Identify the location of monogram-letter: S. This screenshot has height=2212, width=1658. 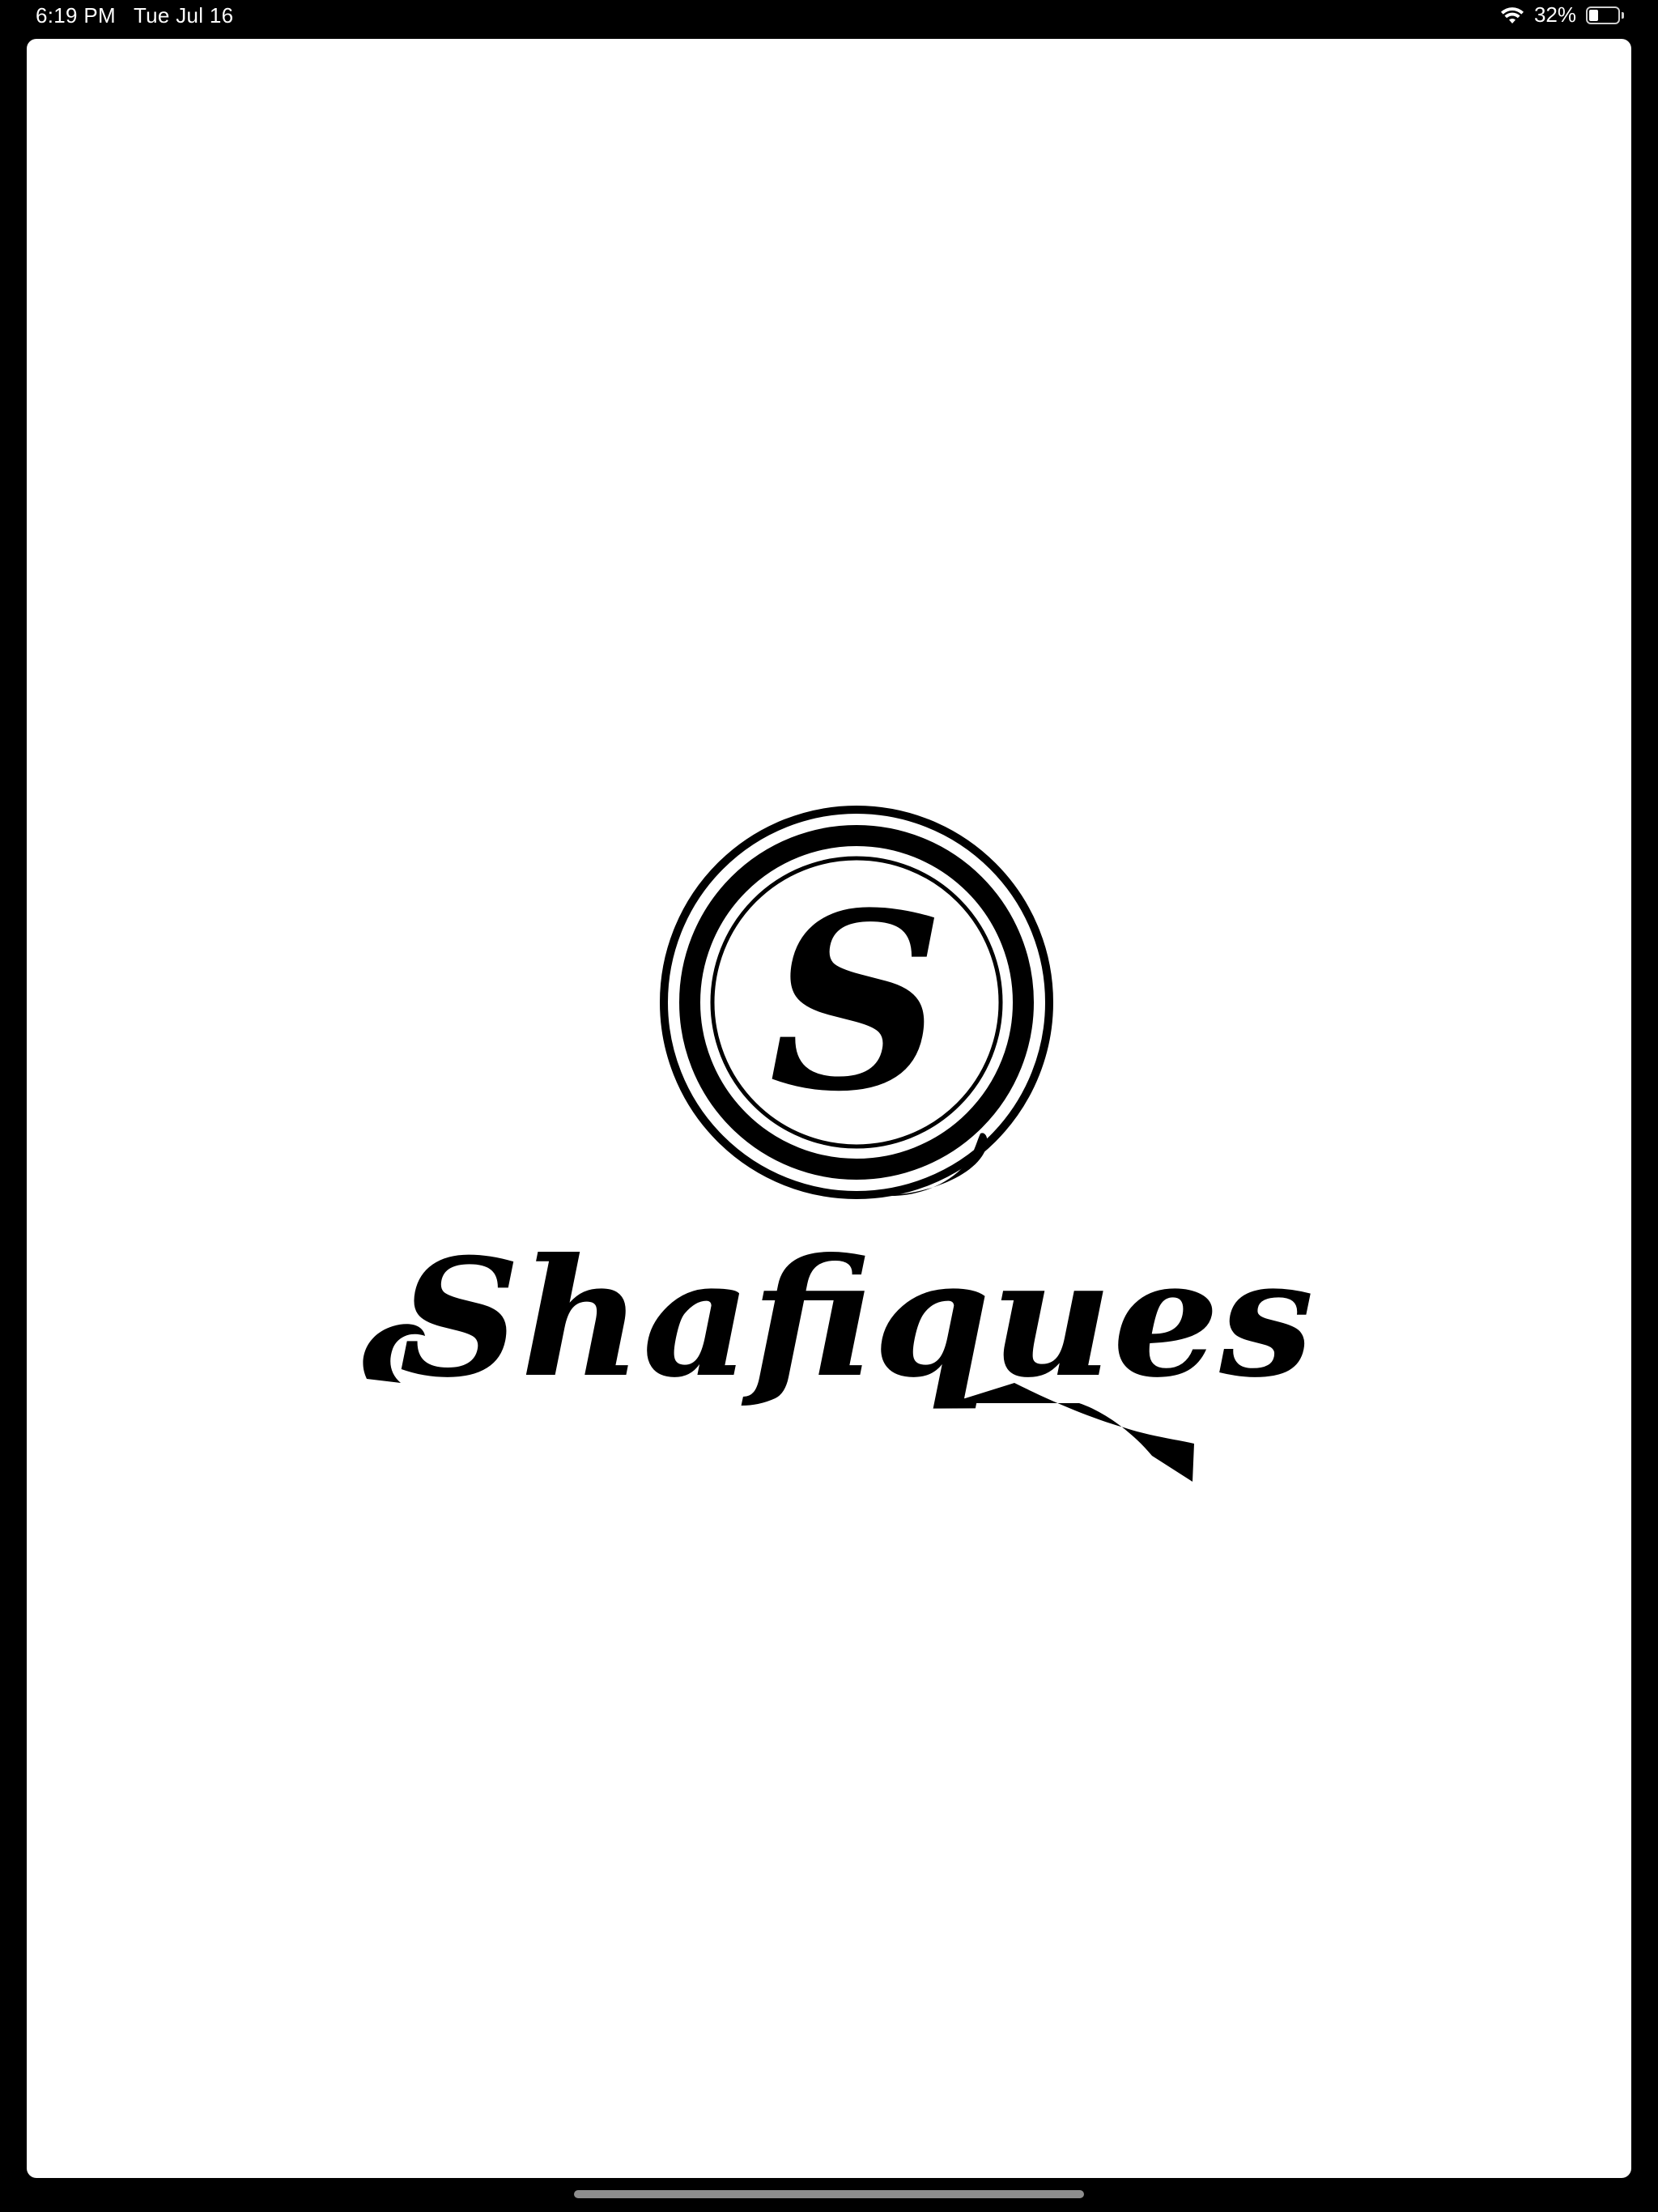
(857, 1002).